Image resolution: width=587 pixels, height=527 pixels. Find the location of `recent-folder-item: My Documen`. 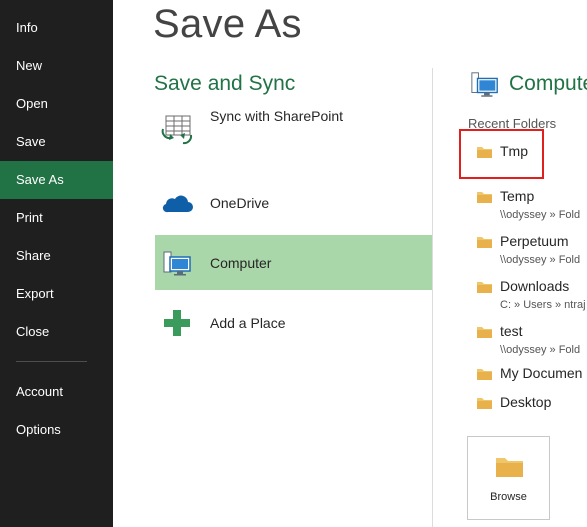

recent-folder-item: My Documen is located at coordinates (531, 376).